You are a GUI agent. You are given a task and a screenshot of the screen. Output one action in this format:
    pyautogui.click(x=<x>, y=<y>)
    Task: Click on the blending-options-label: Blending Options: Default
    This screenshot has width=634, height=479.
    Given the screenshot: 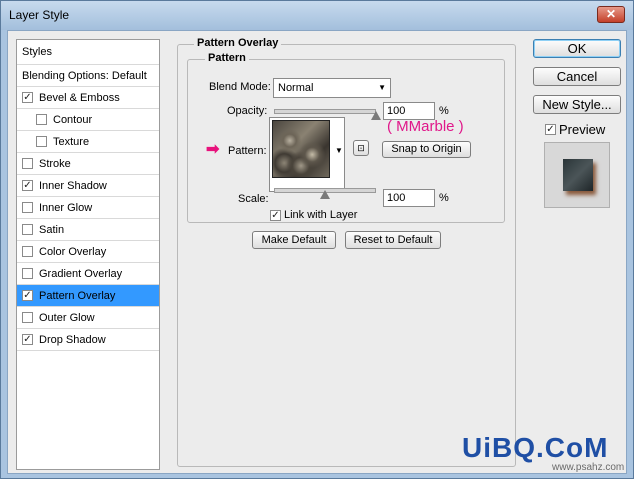 What is the action you would take?
    pyautogui.click(x=84, y=75)
    